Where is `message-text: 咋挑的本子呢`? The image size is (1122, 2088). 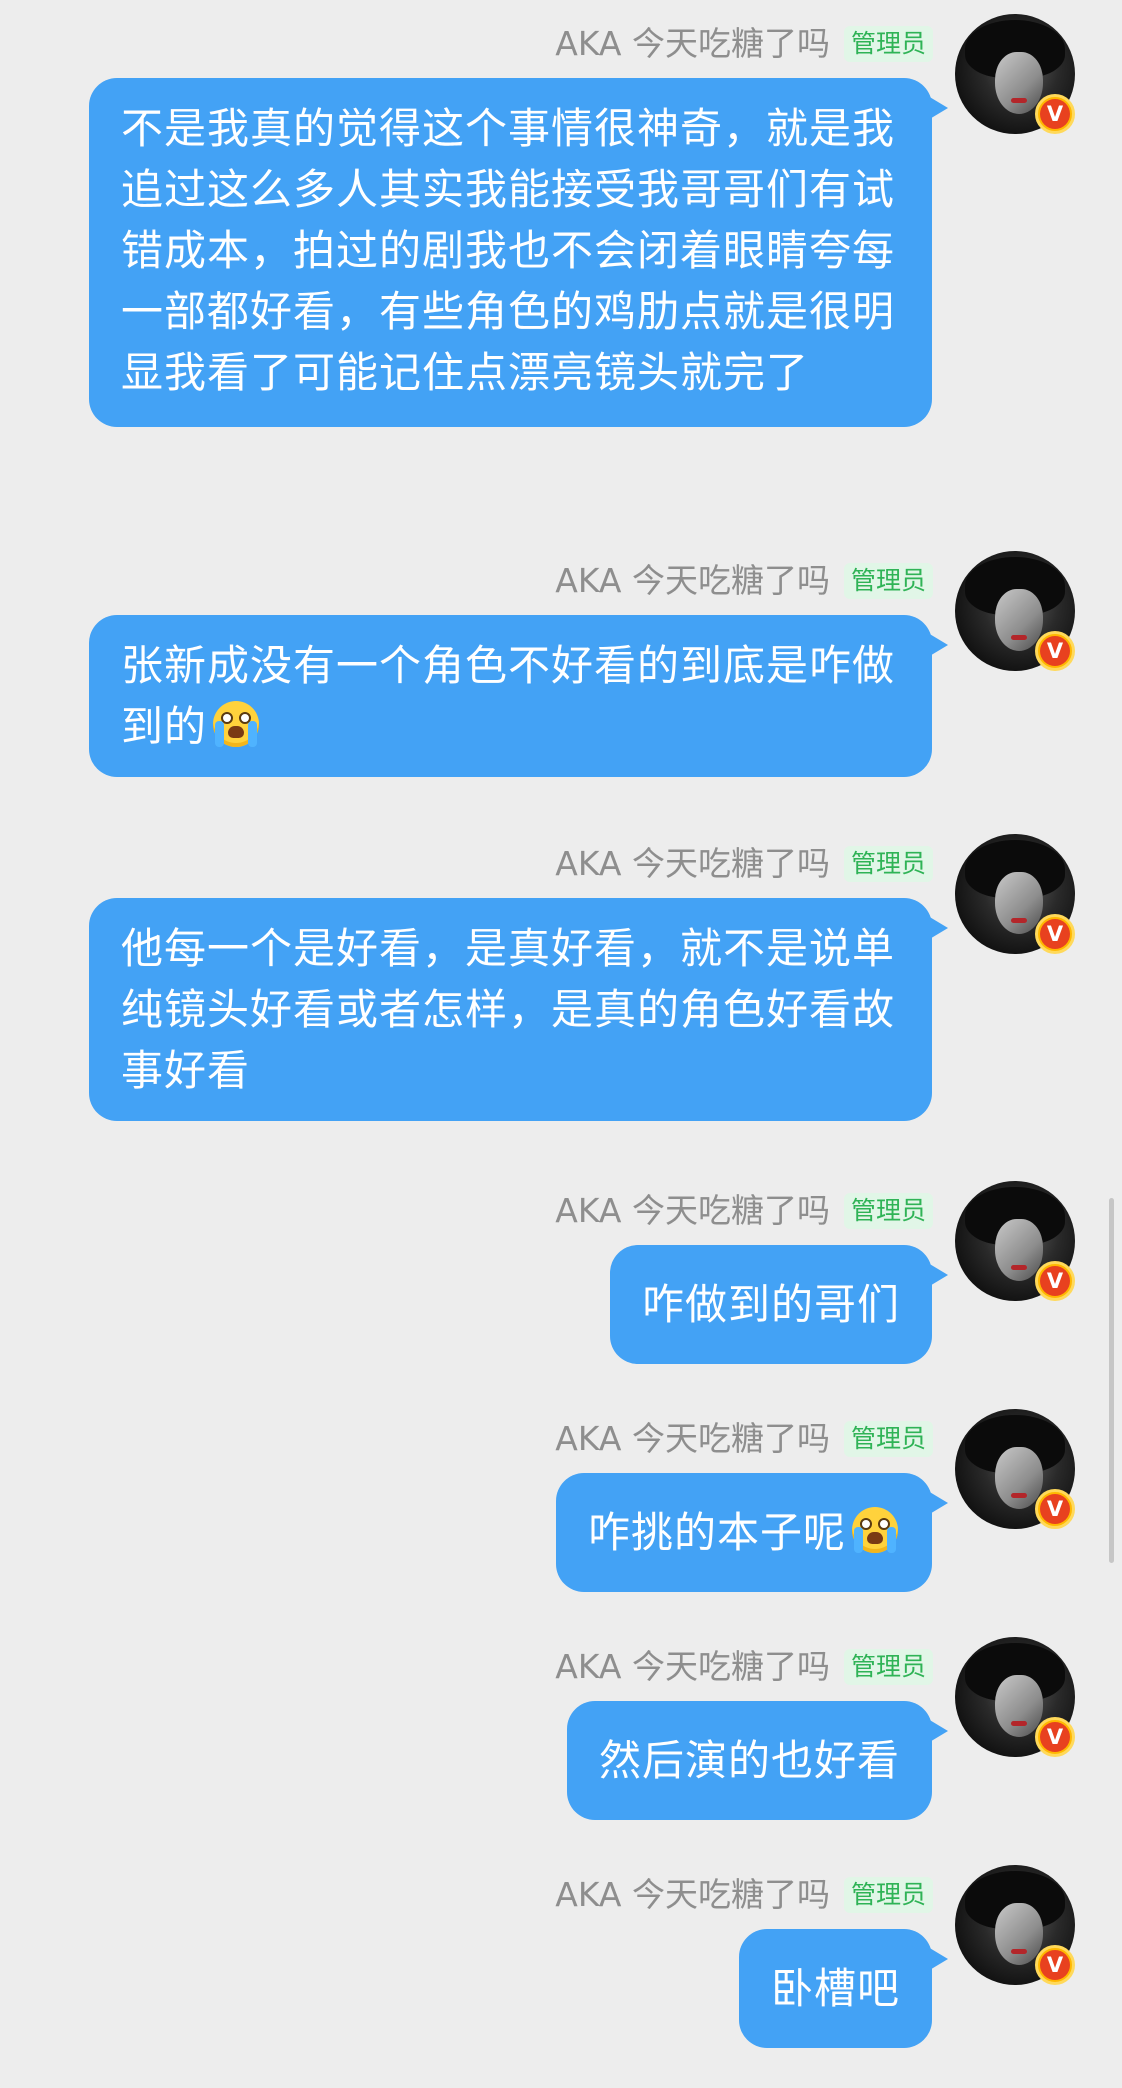 message-text: 咋挑的本子呢 is located at coordinates (716, 1532).